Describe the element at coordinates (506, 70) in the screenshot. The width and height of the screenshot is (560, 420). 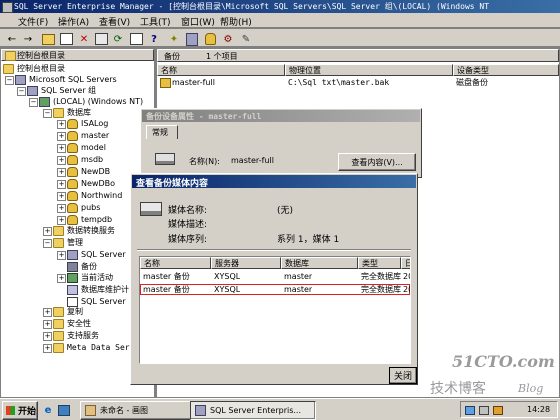
I see `list-col-type: 设备类型` at that location.